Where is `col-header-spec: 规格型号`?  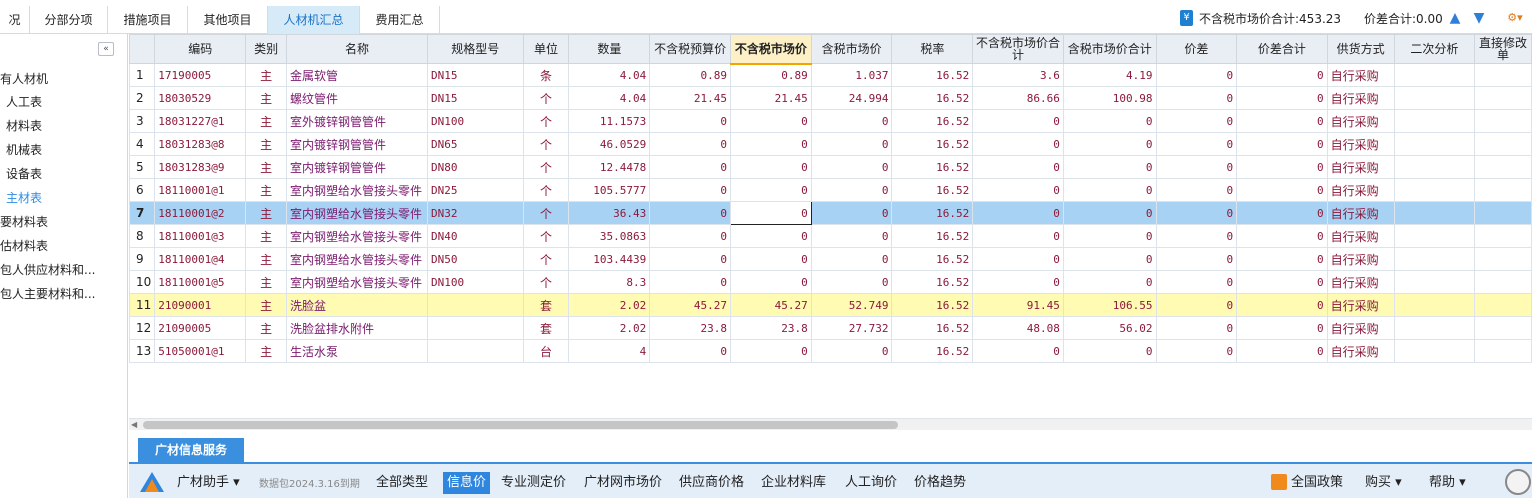 col-header-spec: 规格型号 is located at coordinates (475, 49).